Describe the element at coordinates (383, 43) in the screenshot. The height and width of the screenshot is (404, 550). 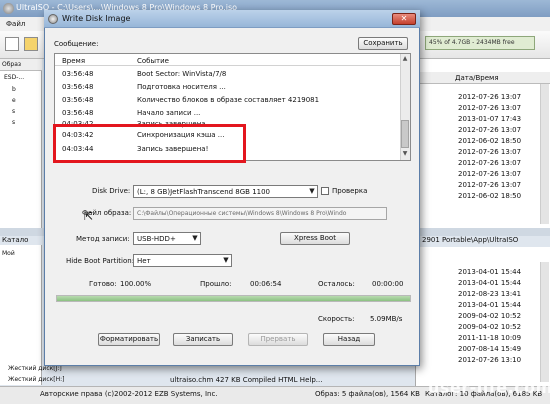
I see `save-log-button: Сохранить` at that location.